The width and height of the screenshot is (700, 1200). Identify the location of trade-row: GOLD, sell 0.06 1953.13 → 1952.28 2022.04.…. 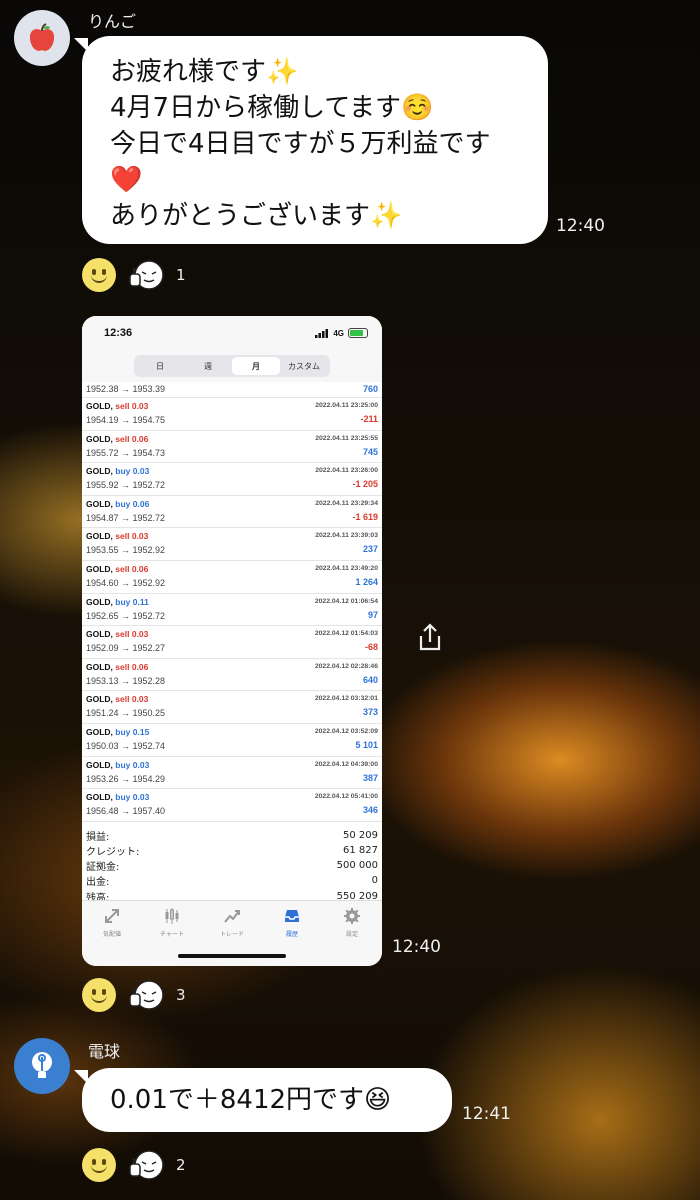
(232, 675).